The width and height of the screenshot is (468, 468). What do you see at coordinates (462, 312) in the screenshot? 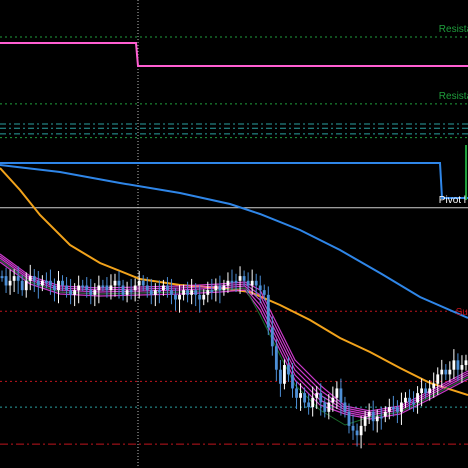
I see `support-1-label: Supp` at bounding box center [462, 312].